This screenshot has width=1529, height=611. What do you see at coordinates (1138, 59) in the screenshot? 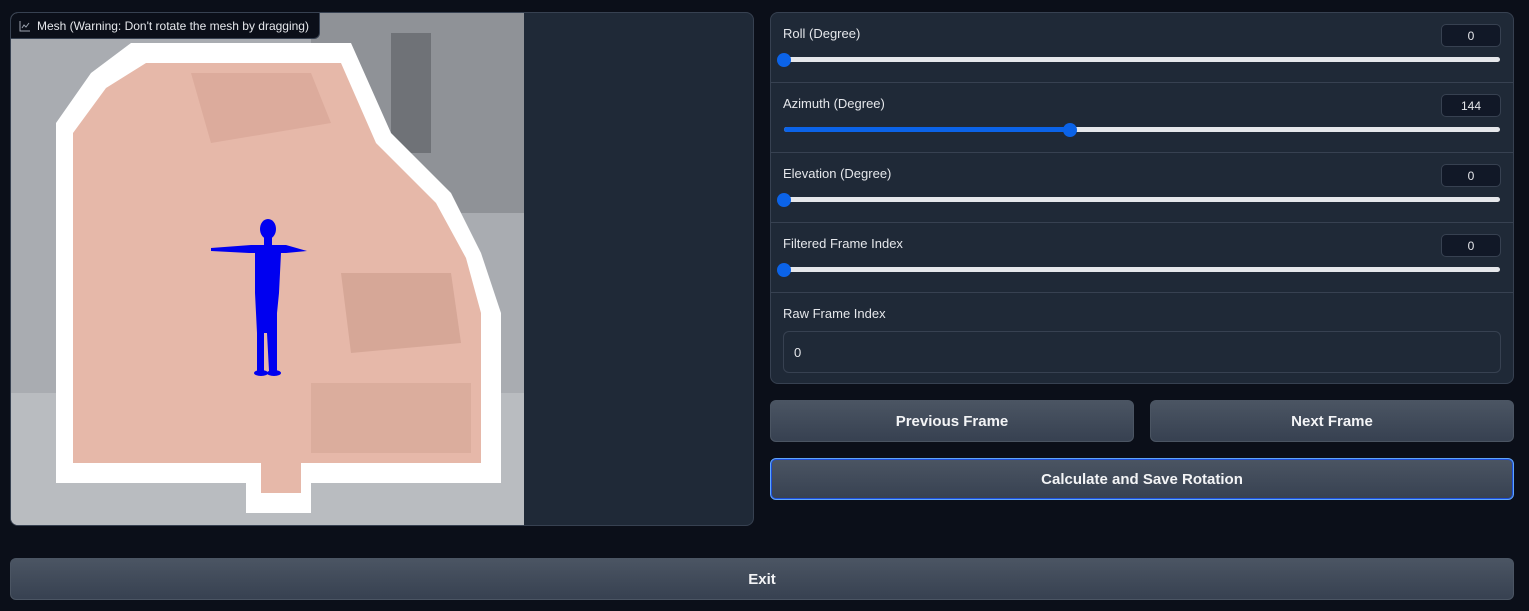
I see `roll-slider` at bounding box center [1138, 59].